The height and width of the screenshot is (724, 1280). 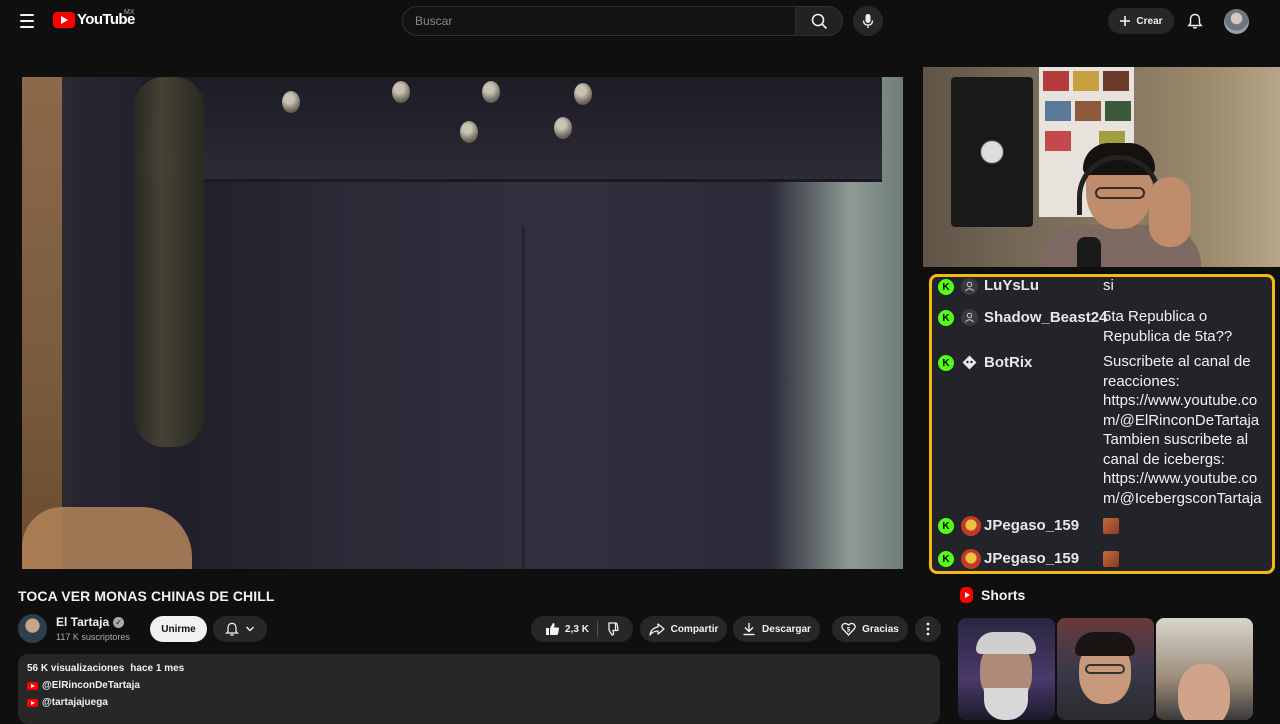 What do you see at coordinates (76, 668) in the screenshot?
I see `view-count: 56 K visualizaciones` at bounding box center [76, 668].